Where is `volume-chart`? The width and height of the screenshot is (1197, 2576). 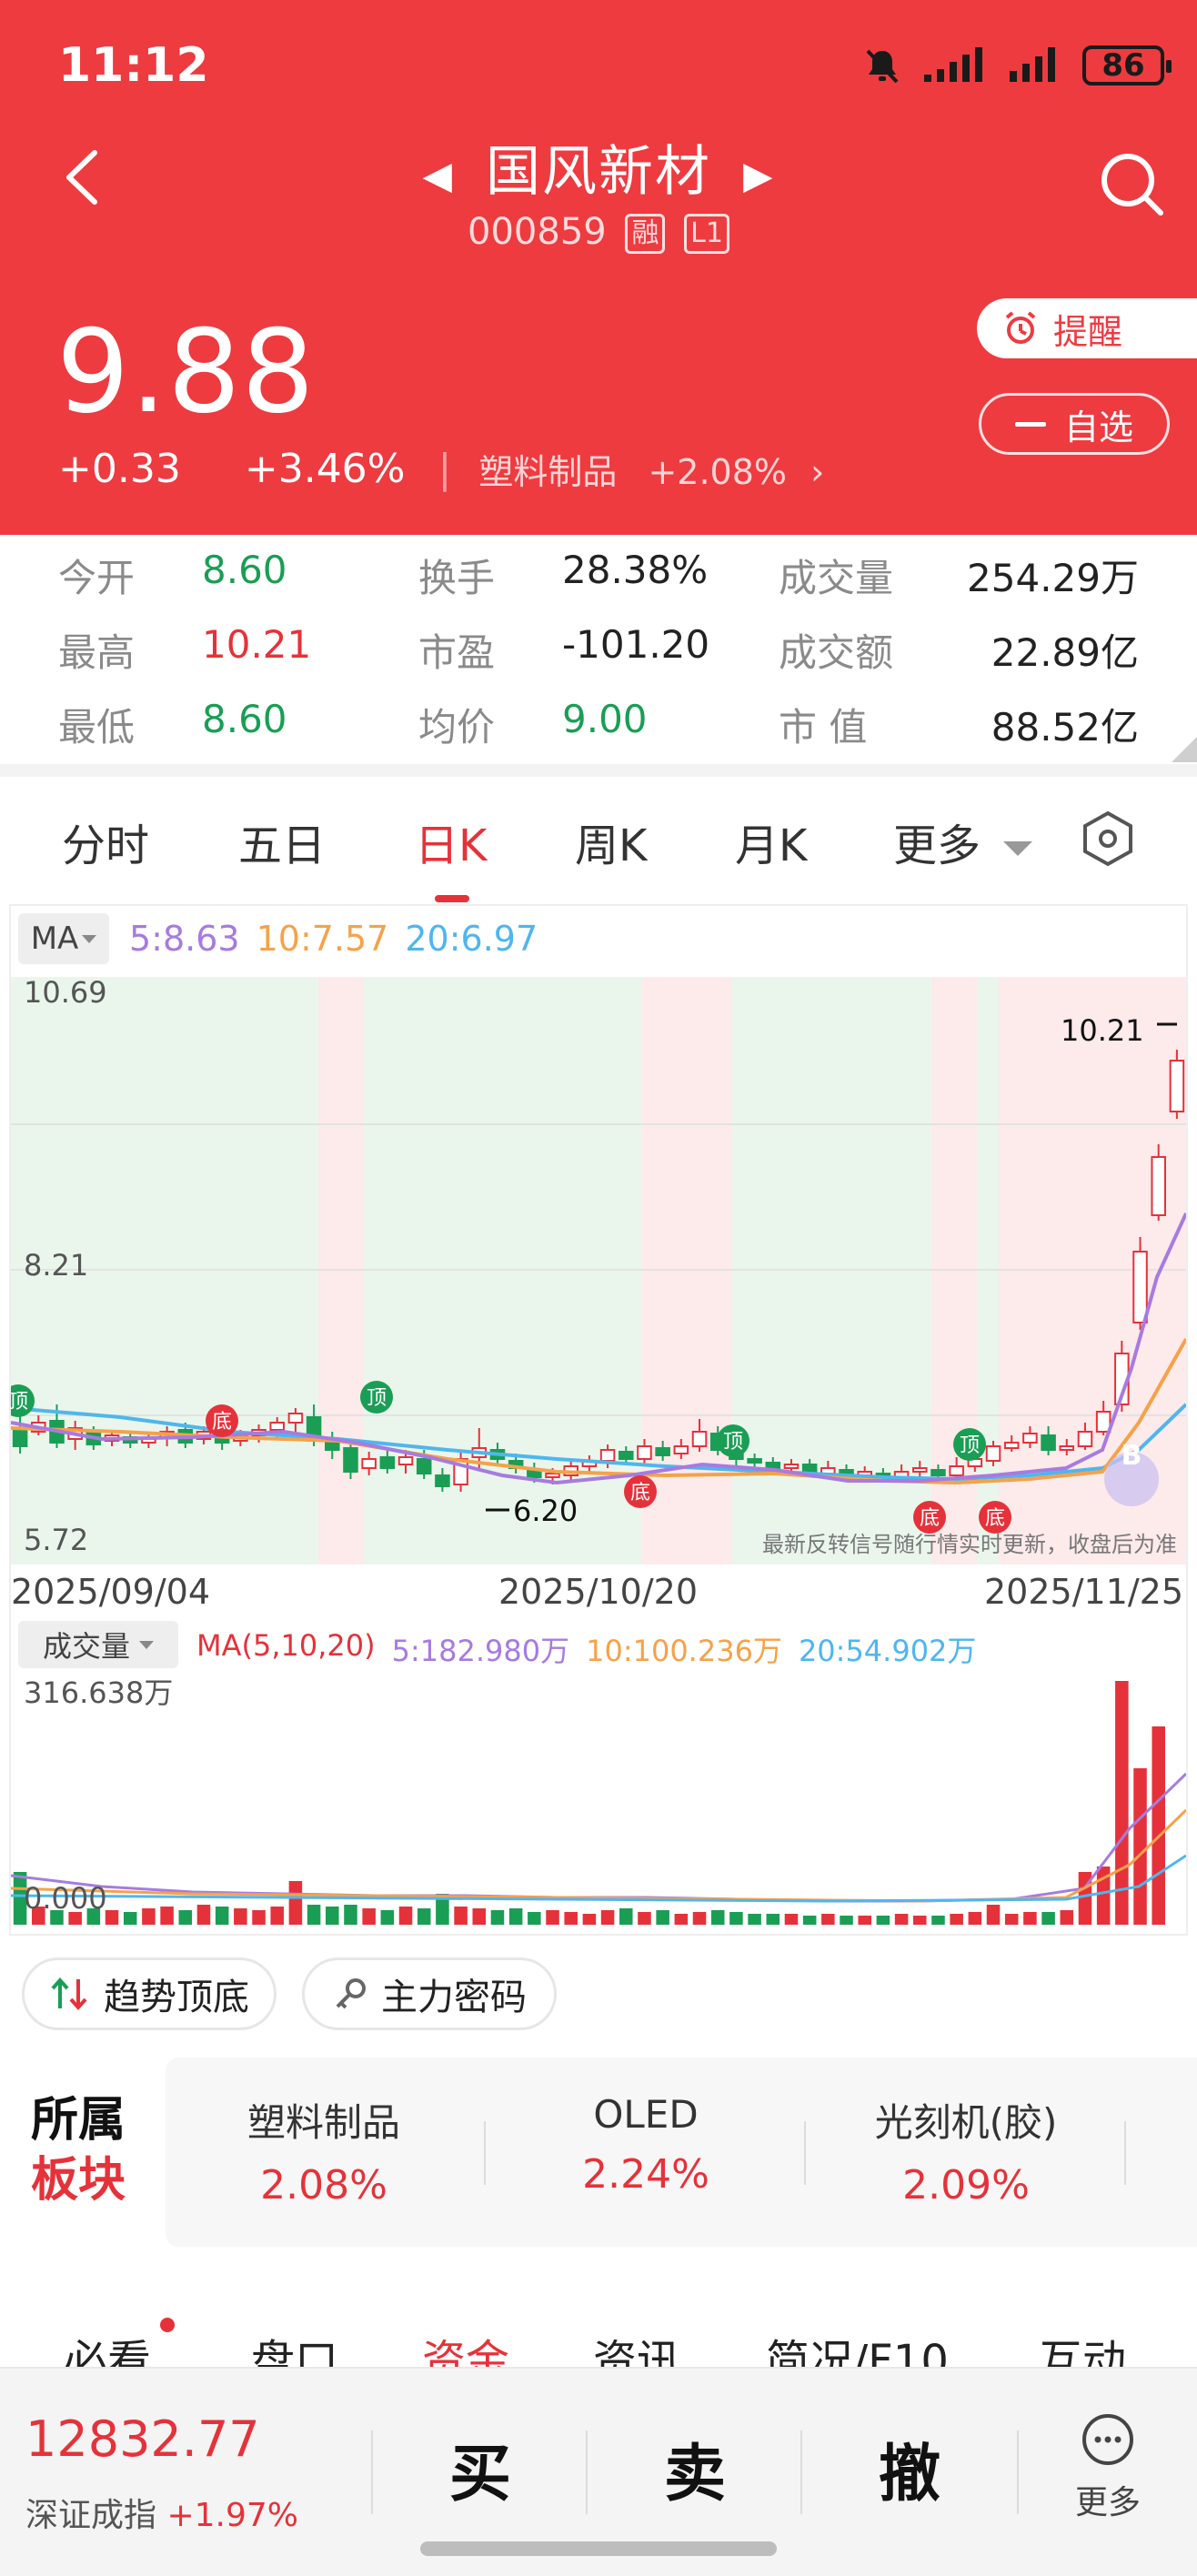
volume-chart is located at coordinates (598, 1799).